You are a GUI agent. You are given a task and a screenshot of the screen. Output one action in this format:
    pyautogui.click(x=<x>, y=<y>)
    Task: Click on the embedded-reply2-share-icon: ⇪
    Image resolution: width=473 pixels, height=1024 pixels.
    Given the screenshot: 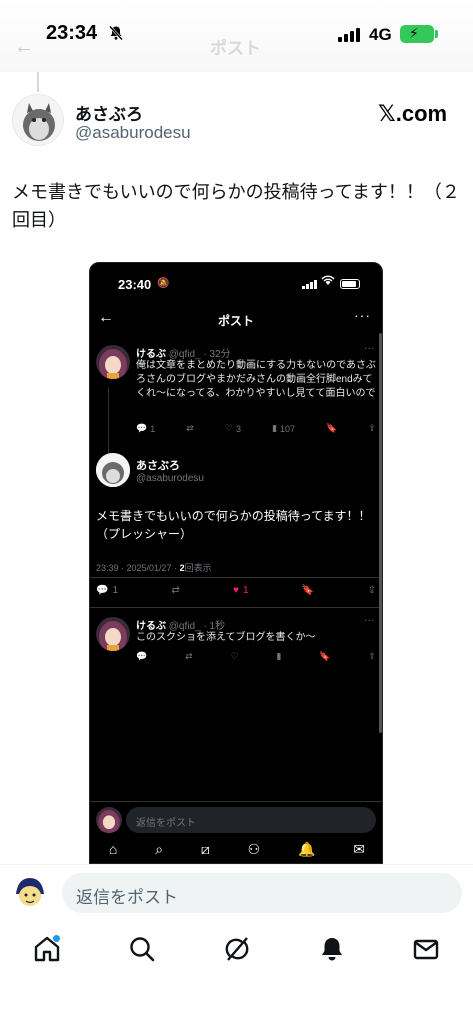 What is the action you would take?
    pyautogui.click(x=372, y=656)
    